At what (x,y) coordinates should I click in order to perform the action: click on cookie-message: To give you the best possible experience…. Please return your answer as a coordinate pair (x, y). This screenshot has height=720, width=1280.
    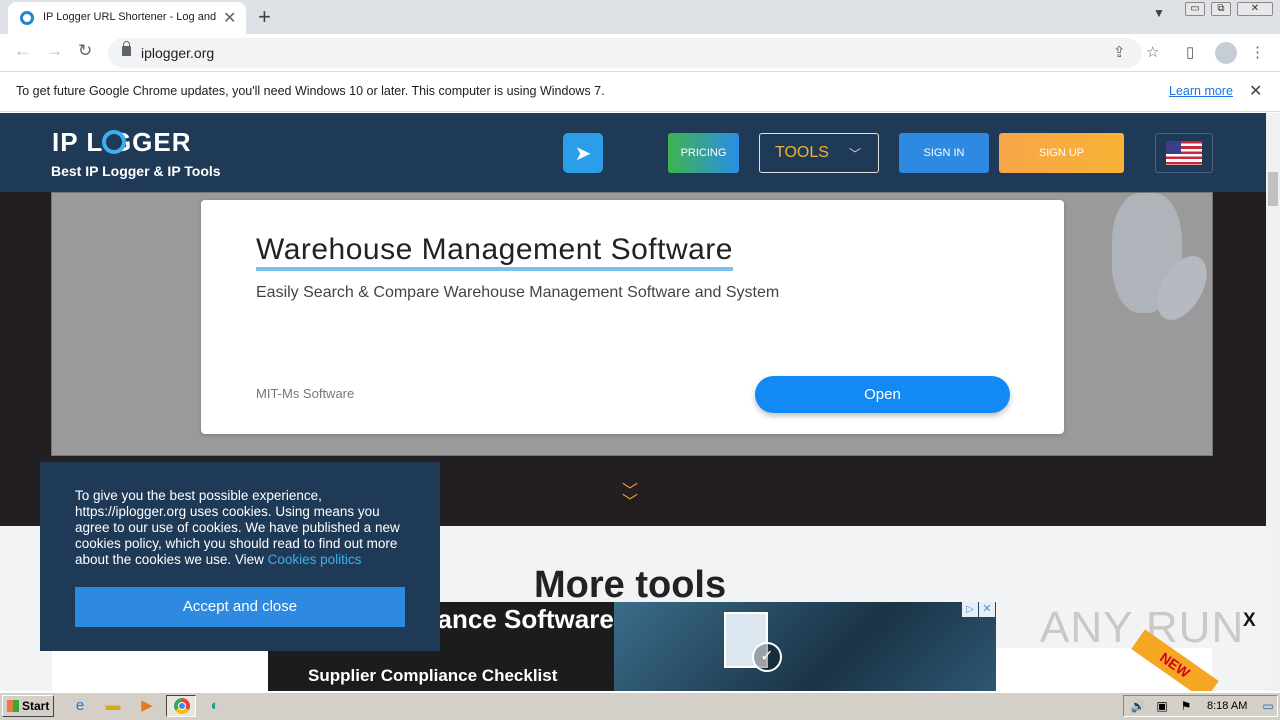
    Looking at the image, I should click on (245, 528).